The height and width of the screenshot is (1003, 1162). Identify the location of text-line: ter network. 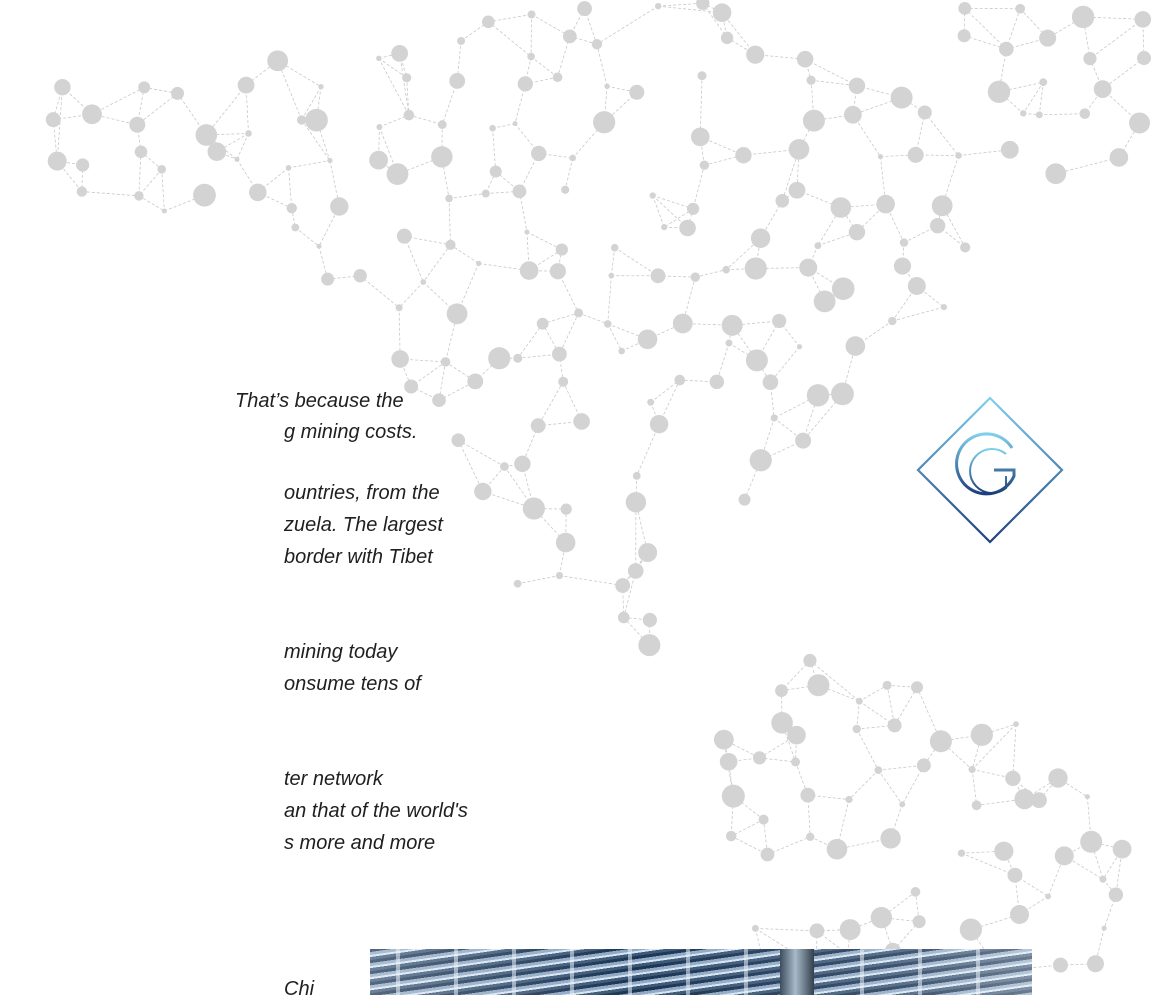
(333, 779).